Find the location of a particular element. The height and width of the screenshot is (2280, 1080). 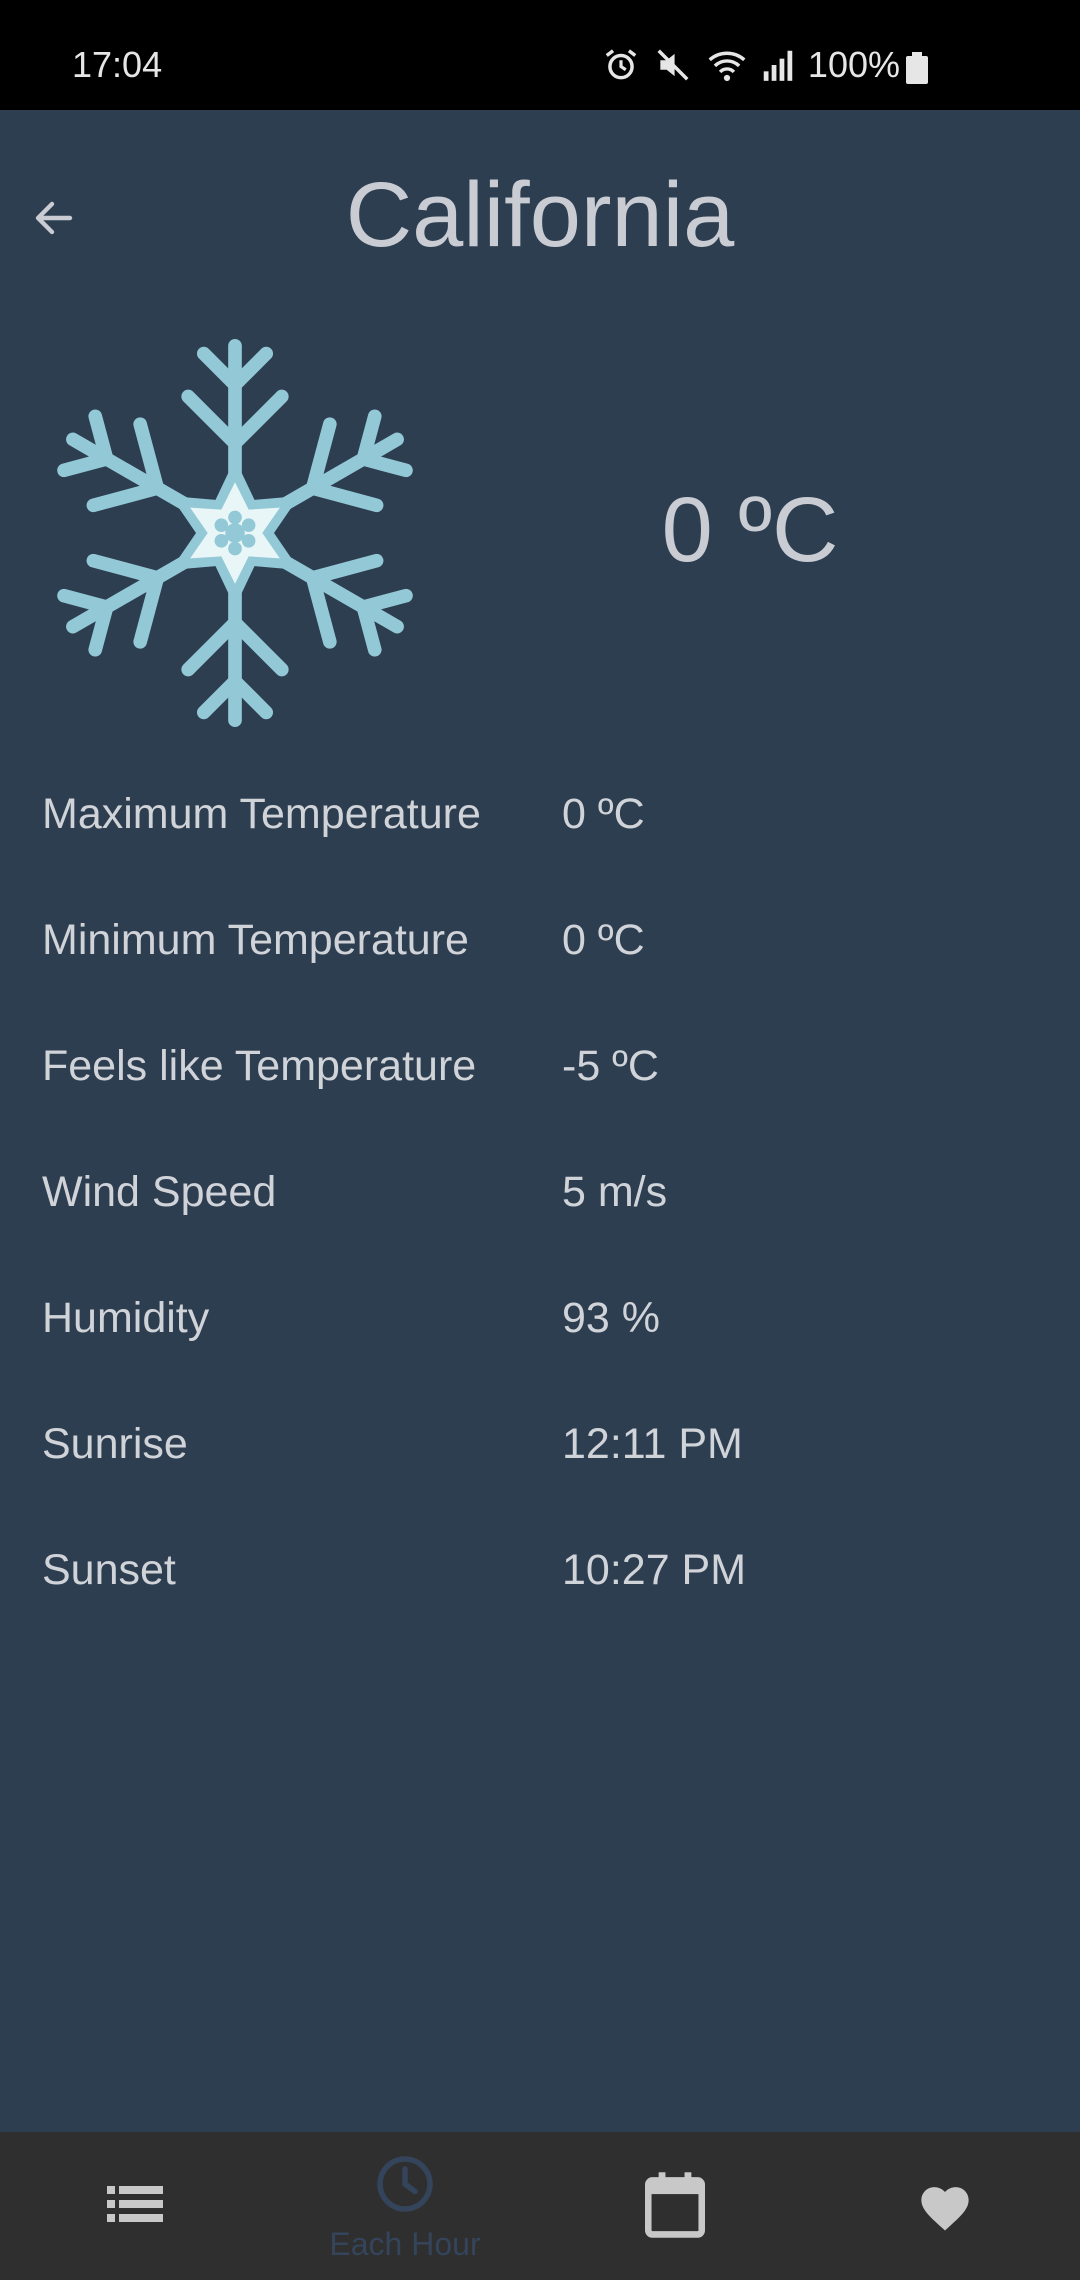

heart-icon is located at coordinates (945, 2208).